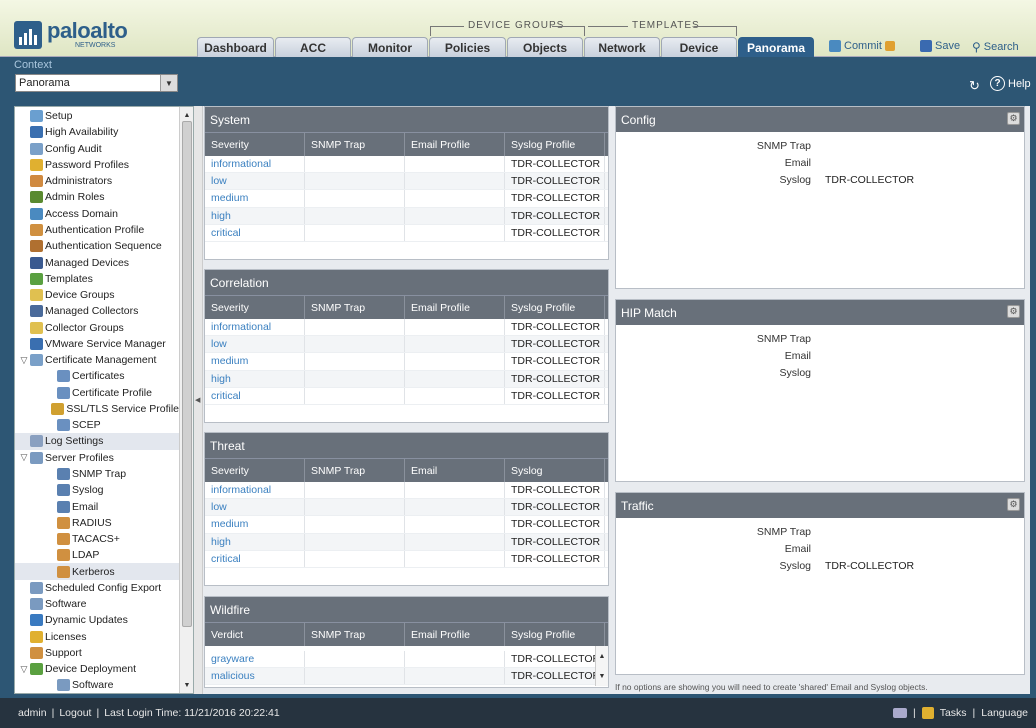  What do you see at coordinates (97, 116) in the screenshot?
I see `sidebar-item-setup: Setup` at bounding box center [97, 116].